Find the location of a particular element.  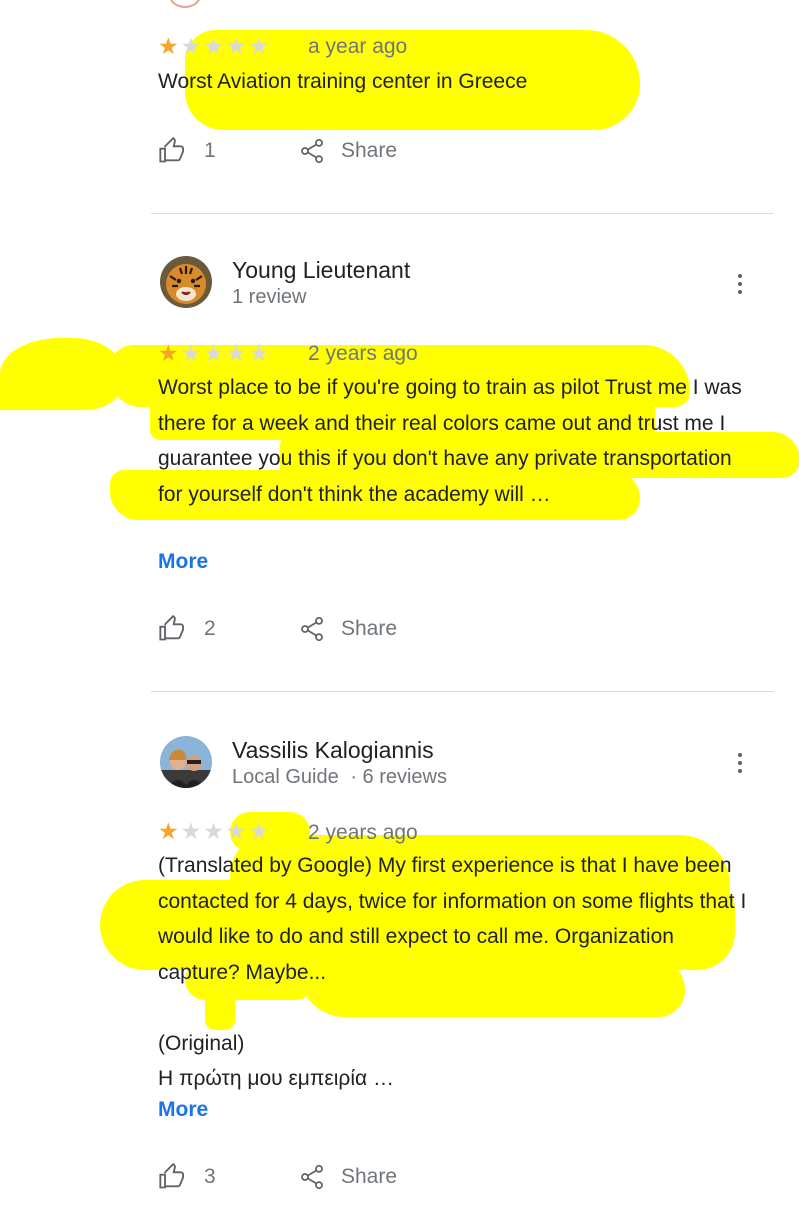

tiger-avatar-image is located at coordinates (186, 282).